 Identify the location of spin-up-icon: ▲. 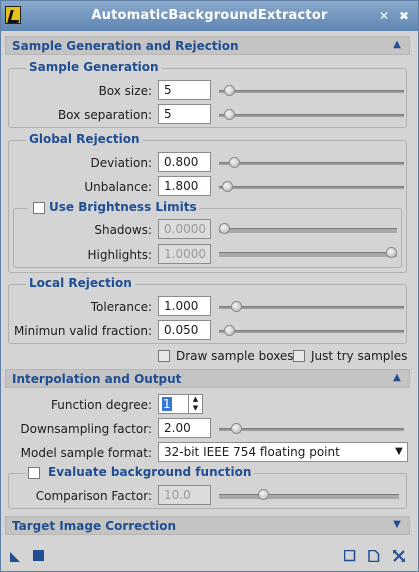
(195, 399).